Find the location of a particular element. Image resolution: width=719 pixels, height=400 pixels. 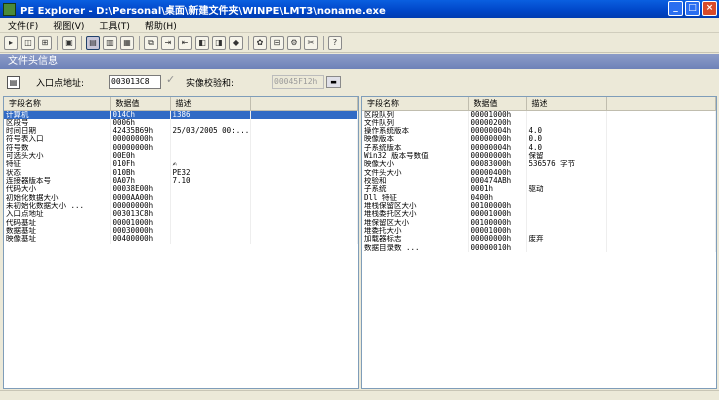

table-row: 符号数 00000000h is located at coordinates (181, 147).